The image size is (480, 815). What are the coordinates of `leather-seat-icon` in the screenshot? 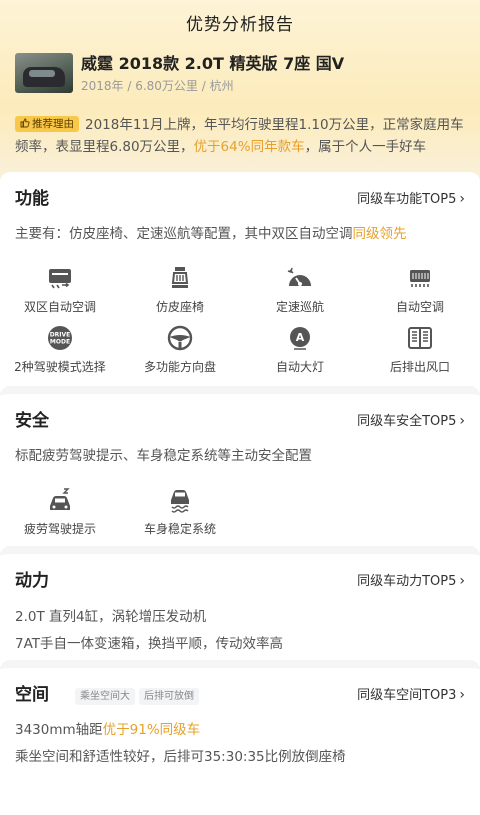 It's located at (180, 278).